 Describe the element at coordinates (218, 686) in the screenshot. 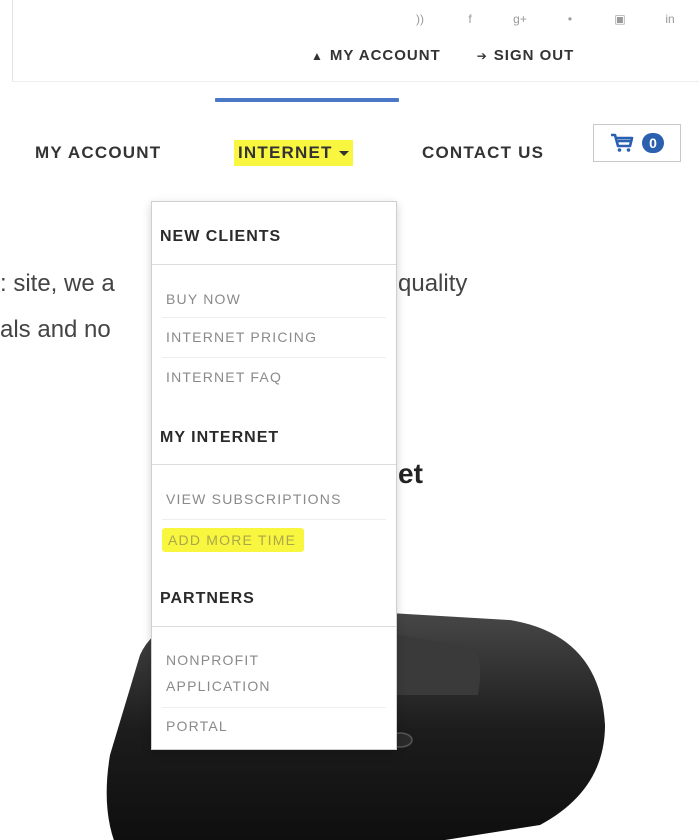

I see `menu-item-nonprofit-application-line2: APPLICATION` at that location.